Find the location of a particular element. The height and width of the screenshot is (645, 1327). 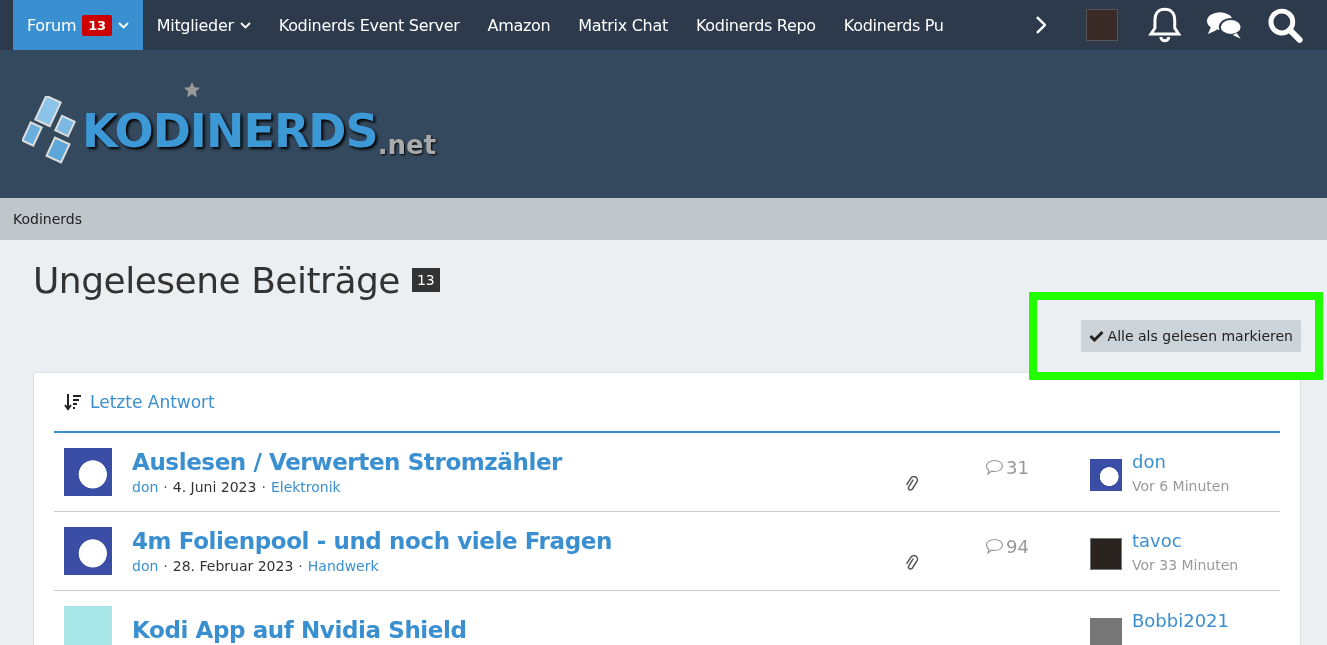

breadcrumb-link: Kodinerds is located at coordinates (47, 219).